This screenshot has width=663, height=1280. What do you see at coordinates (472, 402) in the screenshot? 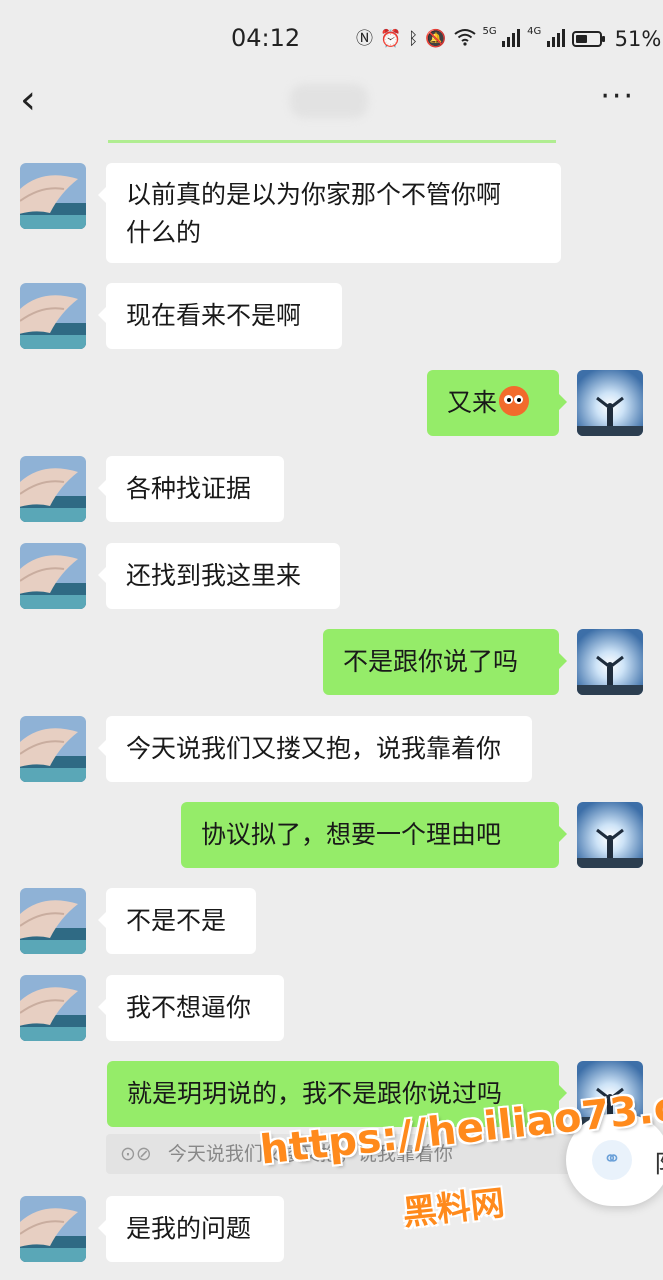
I see `message-text: 又来` at bounding box center [472, 402].